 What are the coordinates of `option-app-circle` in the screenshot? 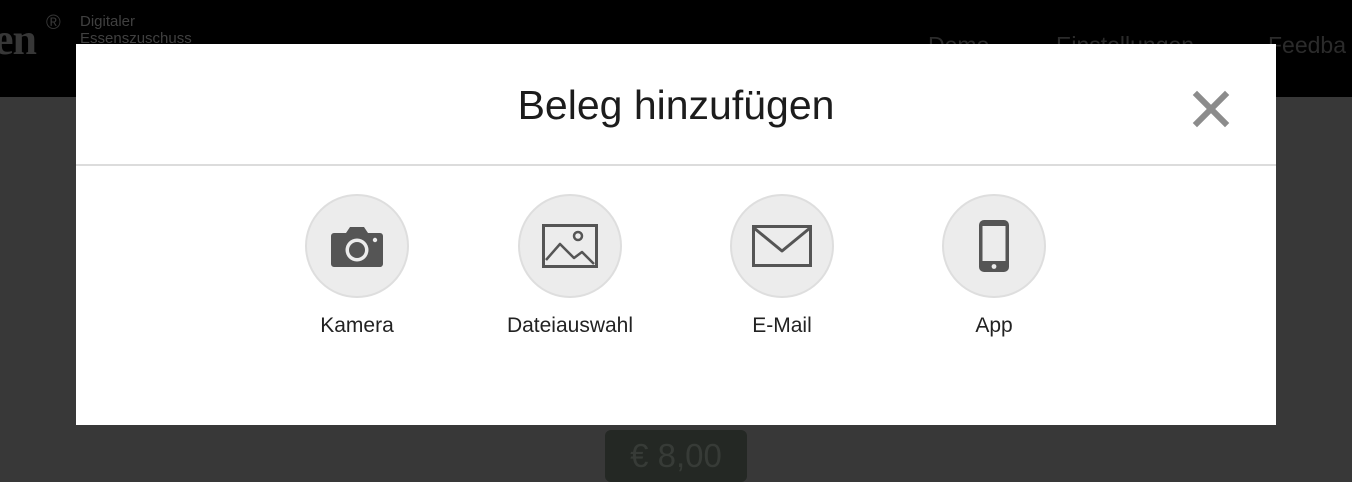 It's located at (994, 246).